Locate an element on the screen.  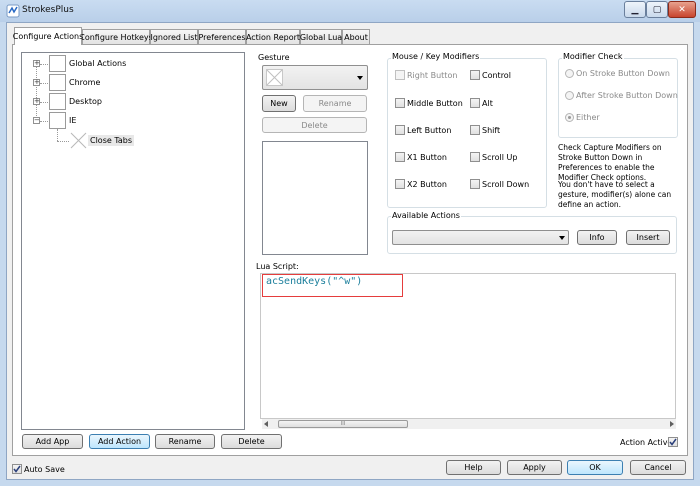
delete-gesture-button: Delete is located at coordinates (314, 125).